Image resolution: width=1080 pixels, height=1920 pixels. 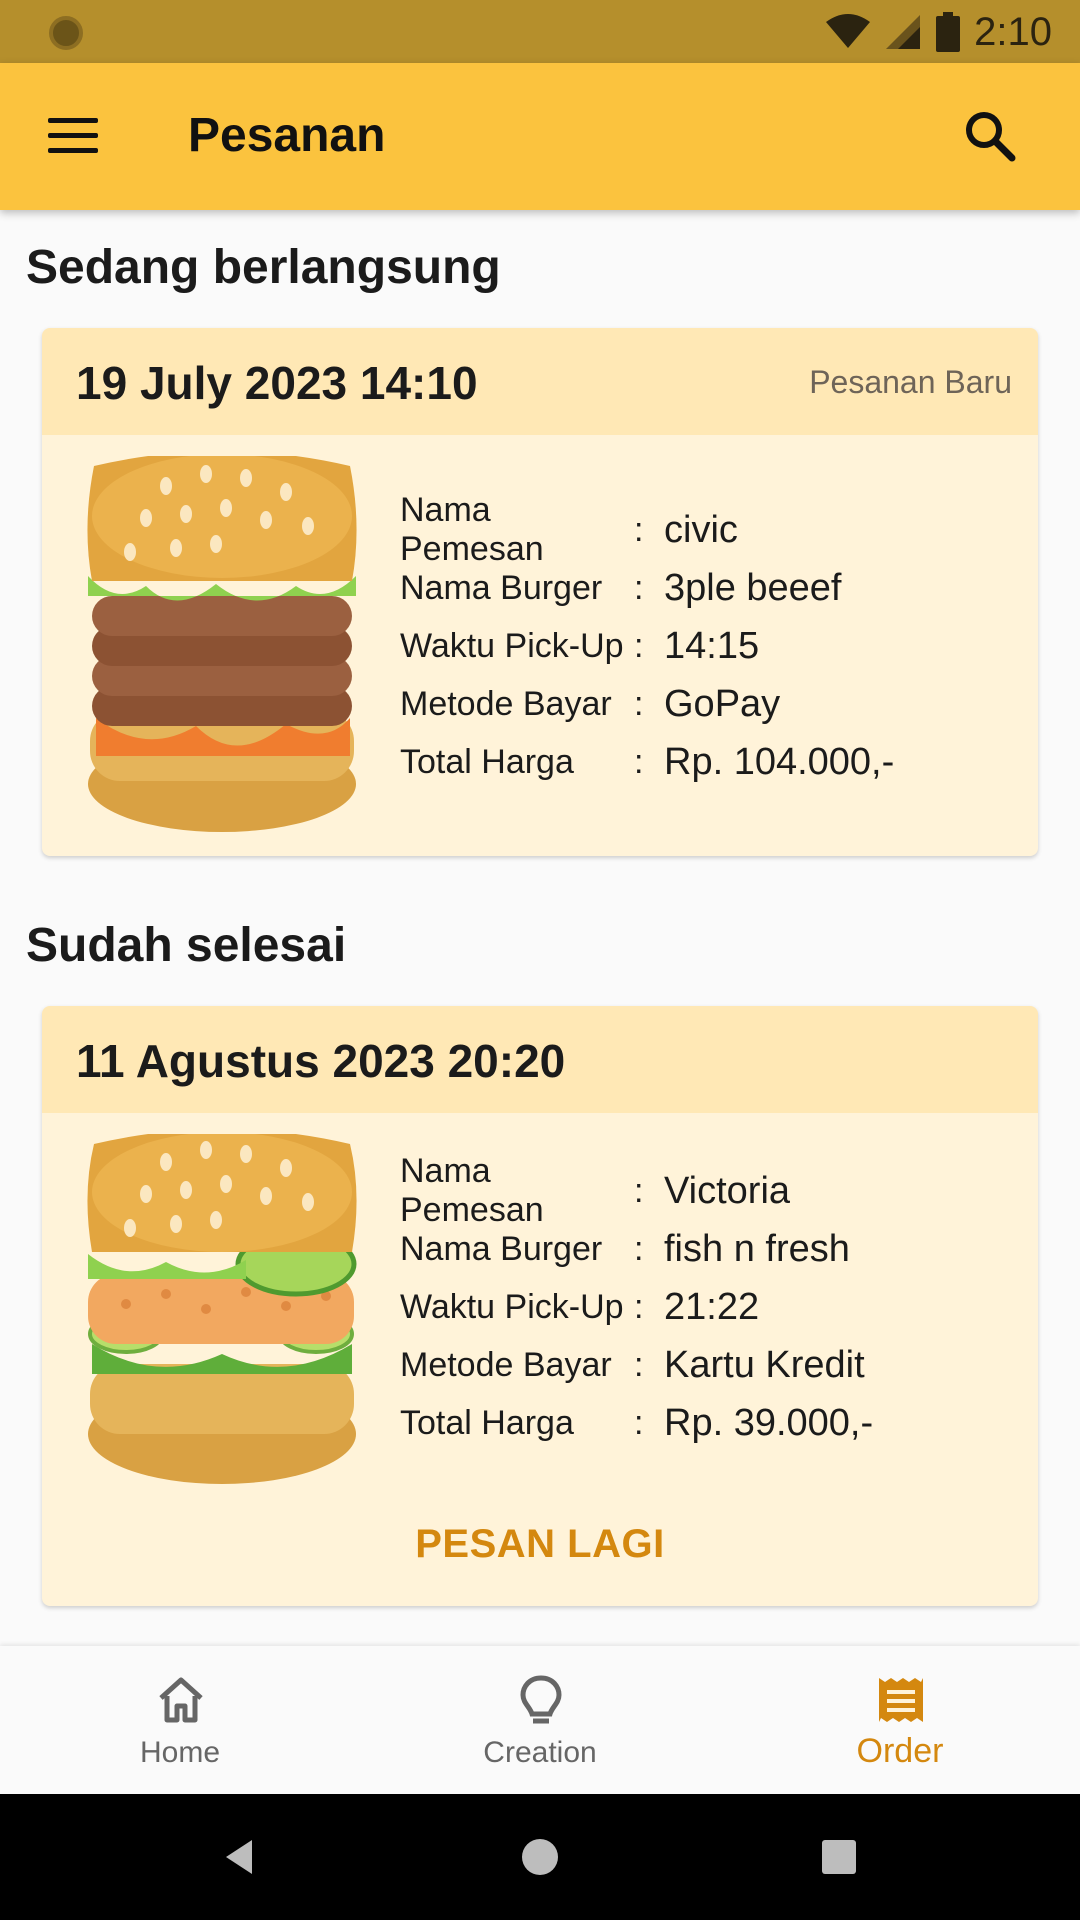 What do you see at coordinates (540, 31) in the screenshot?
I see `status-bar: 2:10` at bounding box center [540, 31].